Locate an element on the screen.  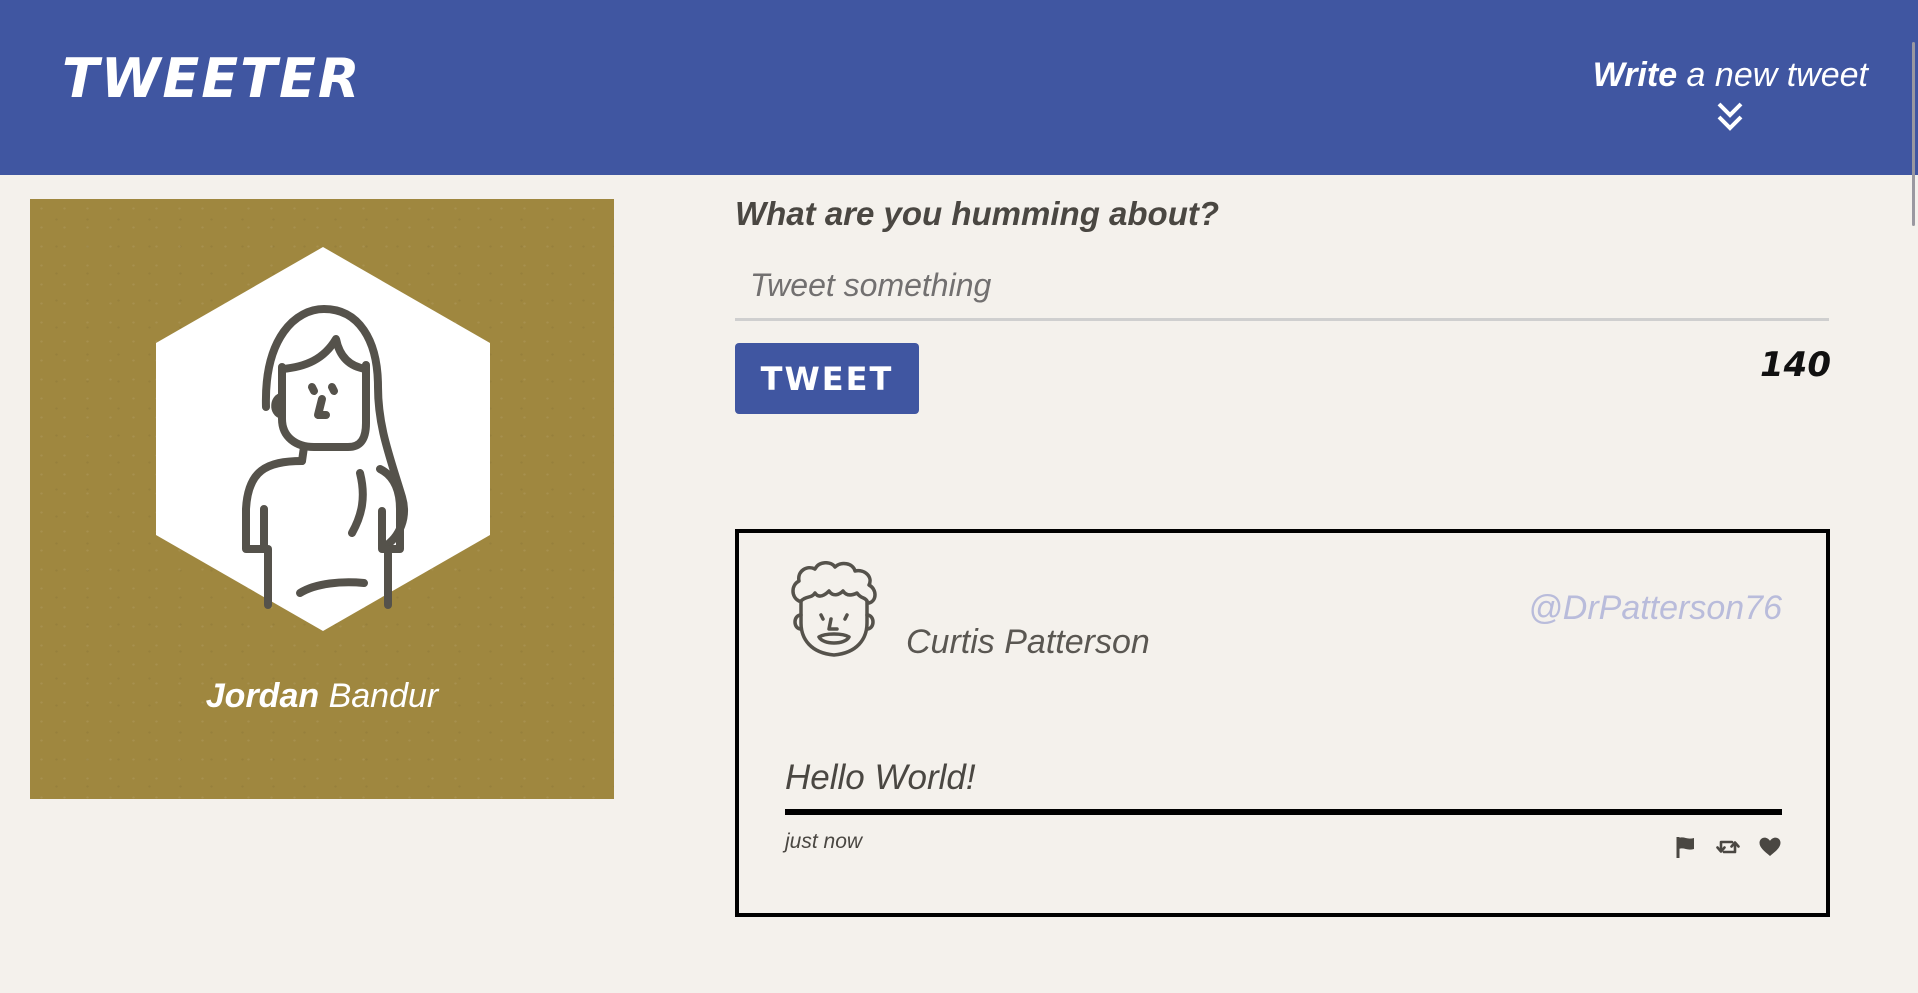
character-counter: 140 is located at coordinates (1795, 365).